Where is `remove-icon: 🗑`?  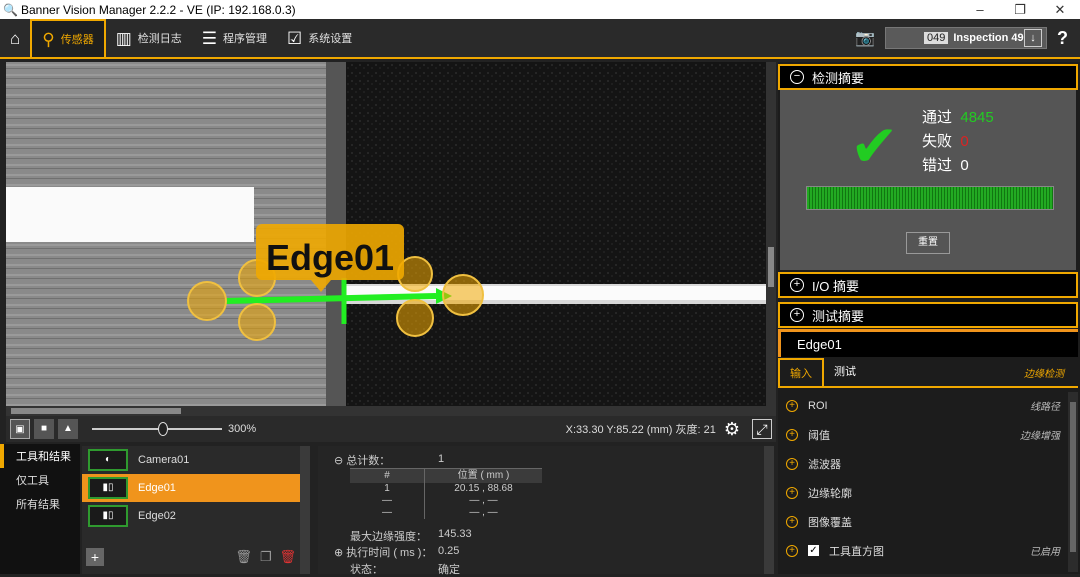
remove-icon: 🗑 is located at coordinates (287, 557).